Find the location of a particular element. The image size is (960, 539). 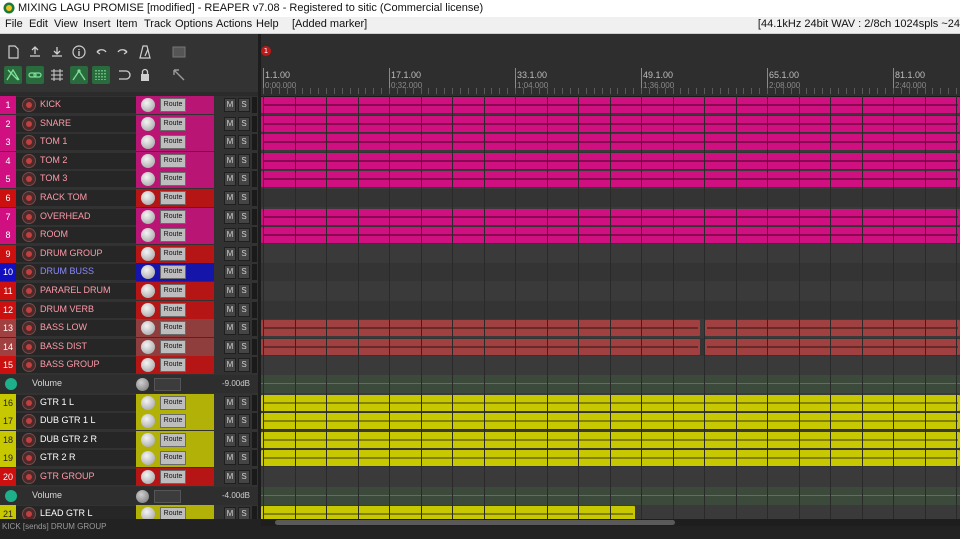

track-name: RACK TOM is located at coordinates (63, 197).